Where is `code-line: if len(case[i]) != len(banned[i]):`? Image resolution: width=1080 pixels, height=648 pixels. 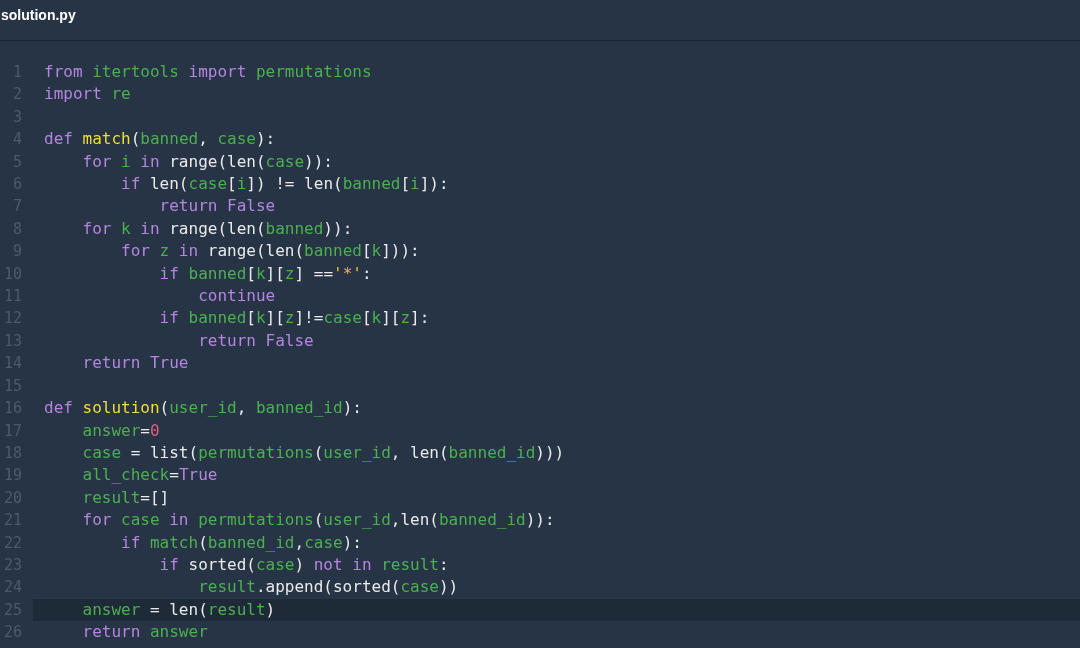 code-line: if len(case[i]) != len(banned[i]): is located at coordinates (285, 184).